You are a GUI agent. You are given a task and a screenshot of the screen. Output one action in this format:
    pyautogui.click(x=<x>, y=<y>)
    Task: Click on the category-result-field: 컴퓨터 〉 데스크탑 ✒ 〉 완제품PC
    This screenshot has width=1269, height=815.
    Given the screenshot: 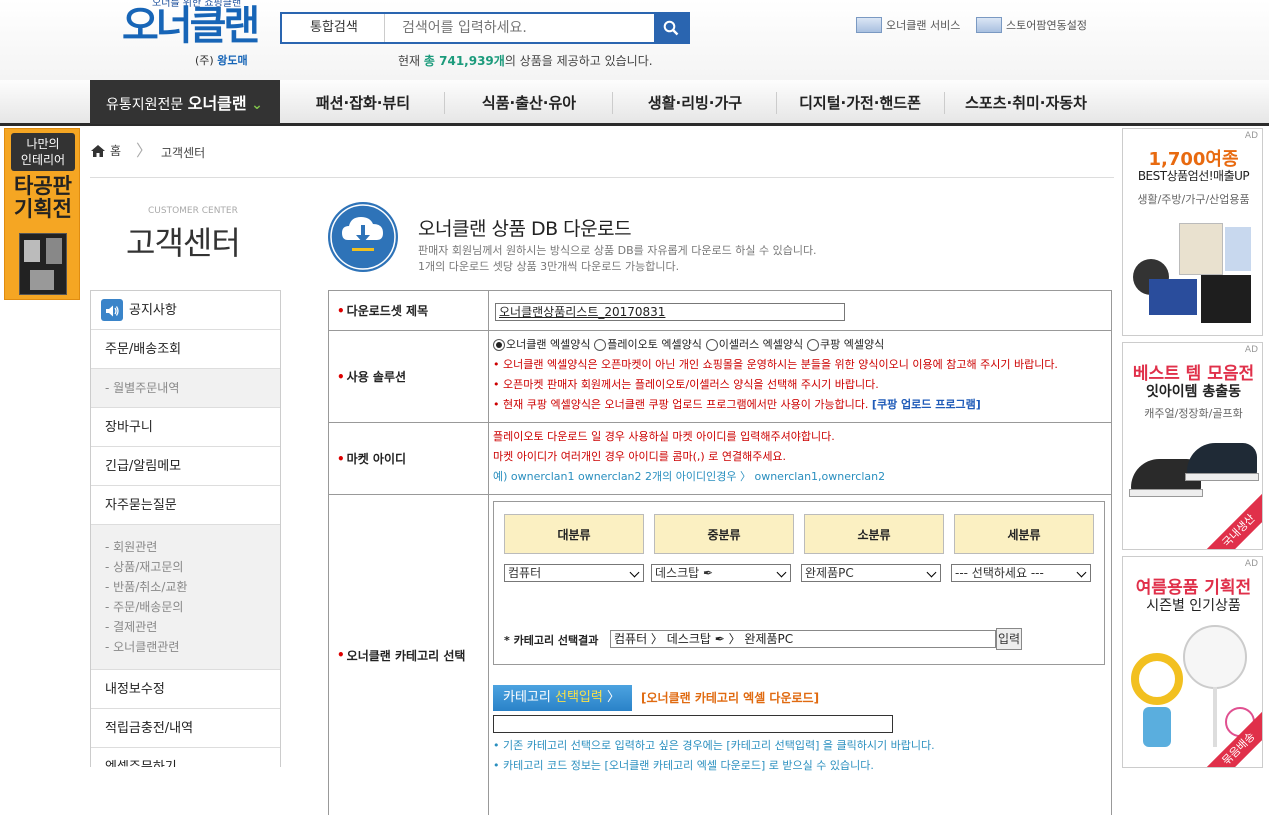 What is the action you would take?
    pyautogui.click(x=803, y=639)
    